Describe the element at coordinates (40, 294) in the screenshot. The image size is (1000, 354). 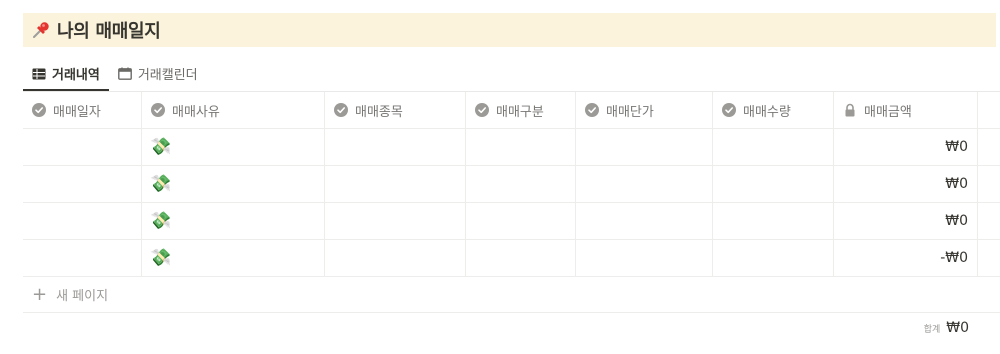
I see `plus-icon: +` at that location.